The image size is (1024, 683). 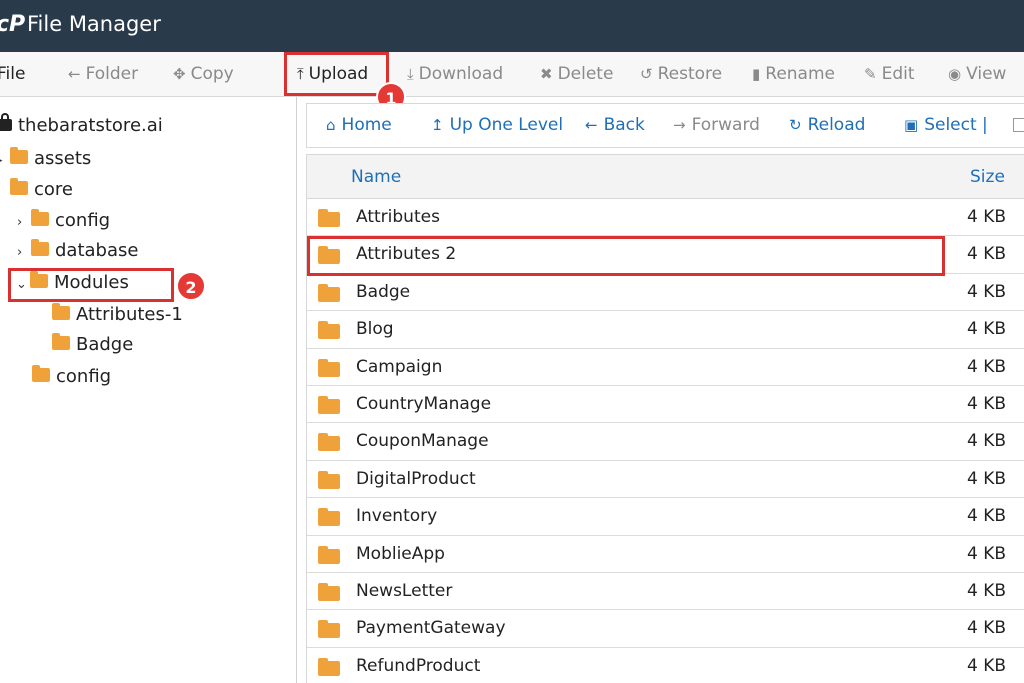 I want to click on download-button: ⤓ Download, so click(x=455, y=74).